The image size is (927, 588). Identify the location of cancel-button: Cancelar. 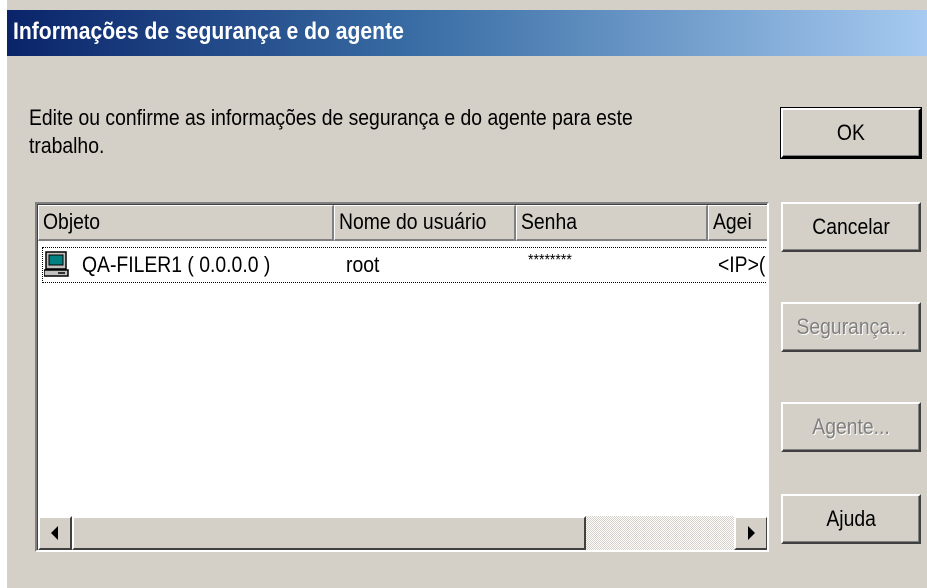
(851, 227).